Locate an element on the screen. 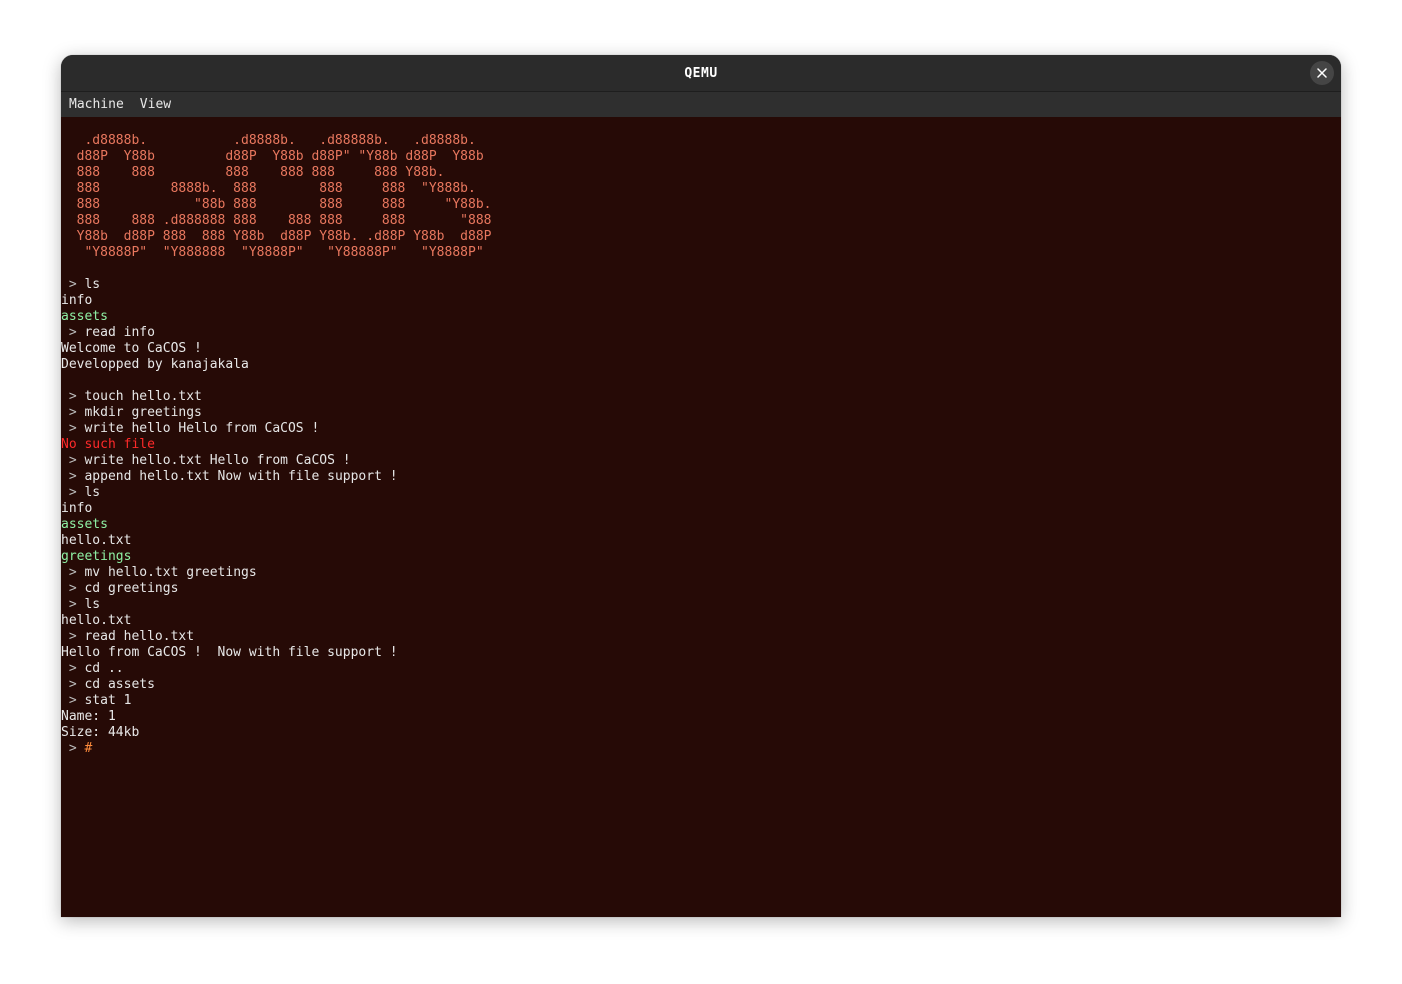 The width and height of the screenshot is (1402, 984). terminal-line: > cd assets is located at coordinates (276, 685).